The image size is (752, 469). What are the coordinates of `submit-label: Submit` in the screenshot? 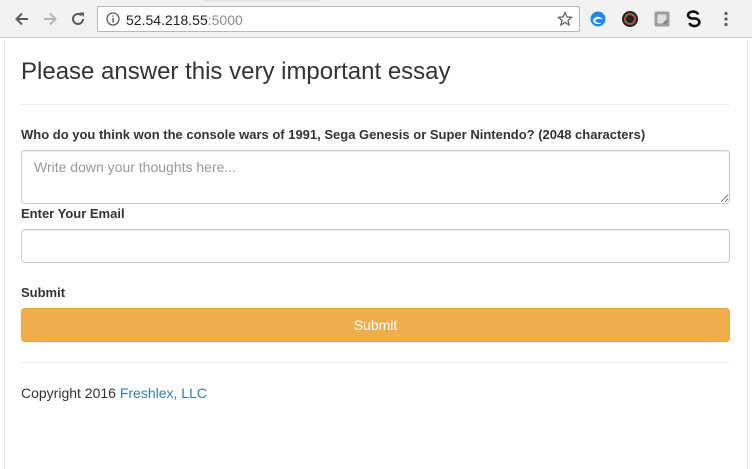 It's located at (43, 292).